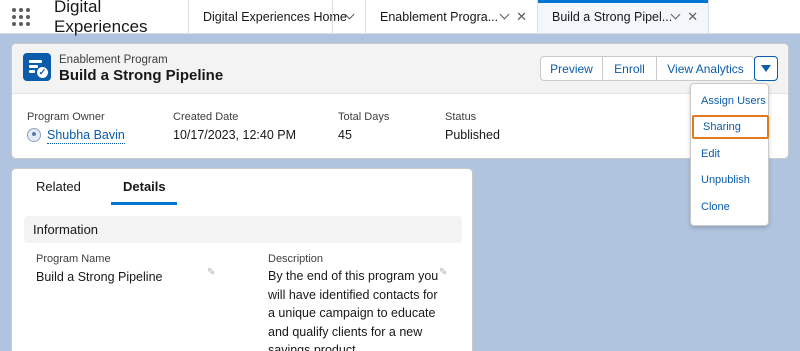 The image size is (800, 351). What do you see at coordinates (729, 101) in the screenshot?
I see `menu-item-assign-users: Assign Users` at bounding box center [729, 101].